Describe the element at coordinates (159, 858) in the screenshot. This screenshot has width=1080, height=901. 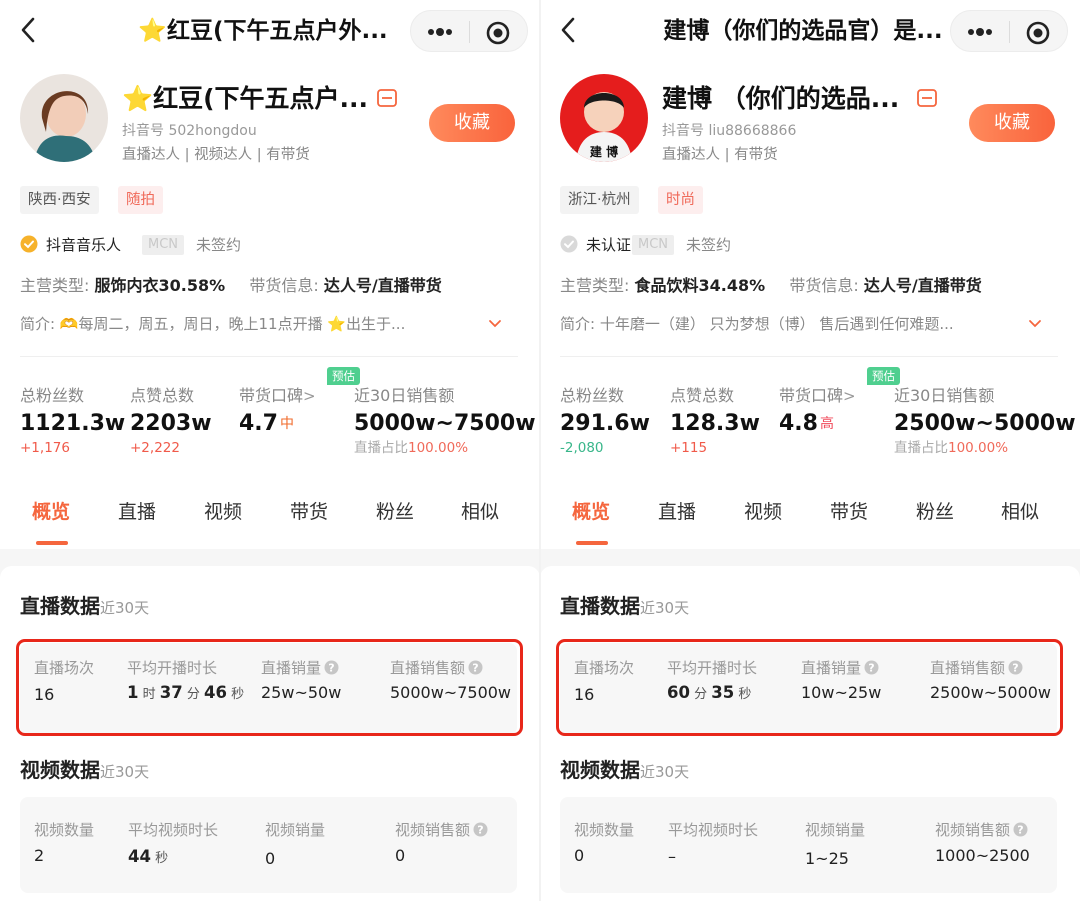
I see `duration-unit: 秒` at that location.